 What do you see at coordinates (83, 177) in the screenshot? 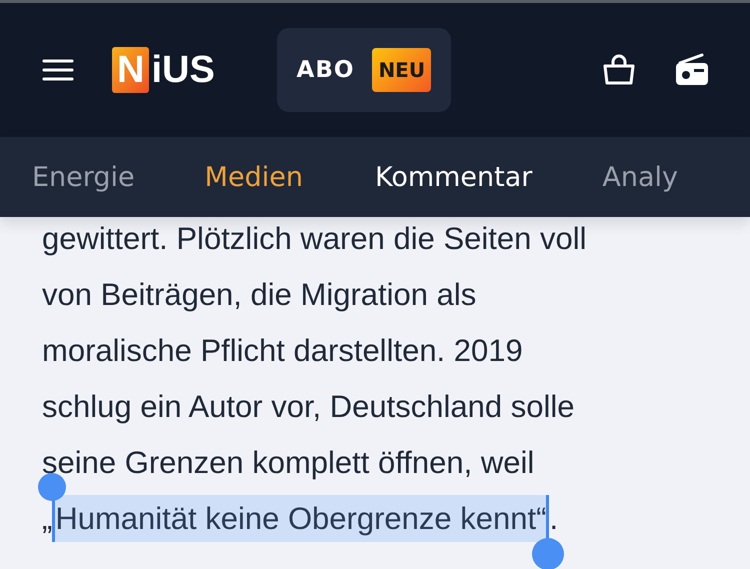
I see `category-tab: Energie` at bounding box center [83, 177].